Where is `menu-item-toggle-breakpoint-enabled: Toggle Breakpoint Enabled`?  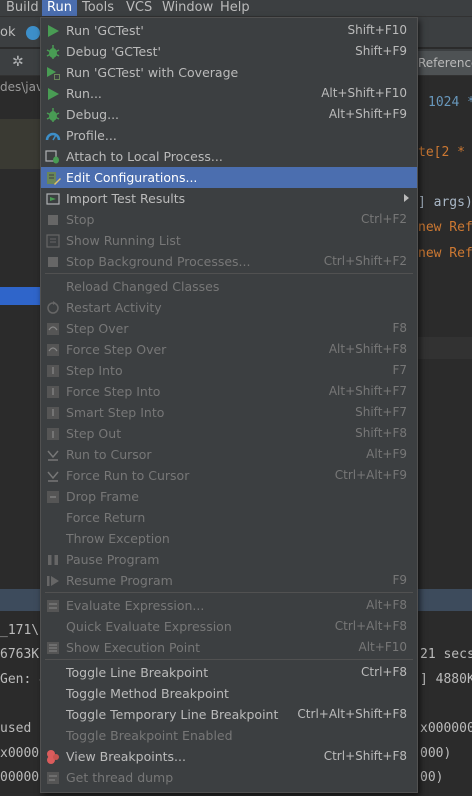
menu-item-toggle-breakpoint-enabled: Toggle Breakpoint Enabled is located at coordinates (229, 735).